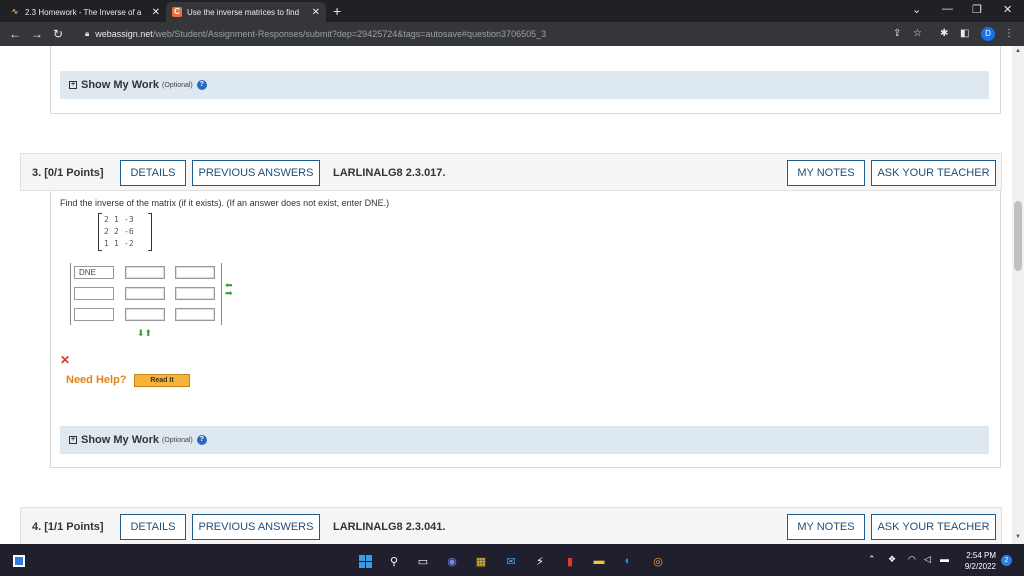  I want to click on matrix-cell: -6, so click(129, 231).